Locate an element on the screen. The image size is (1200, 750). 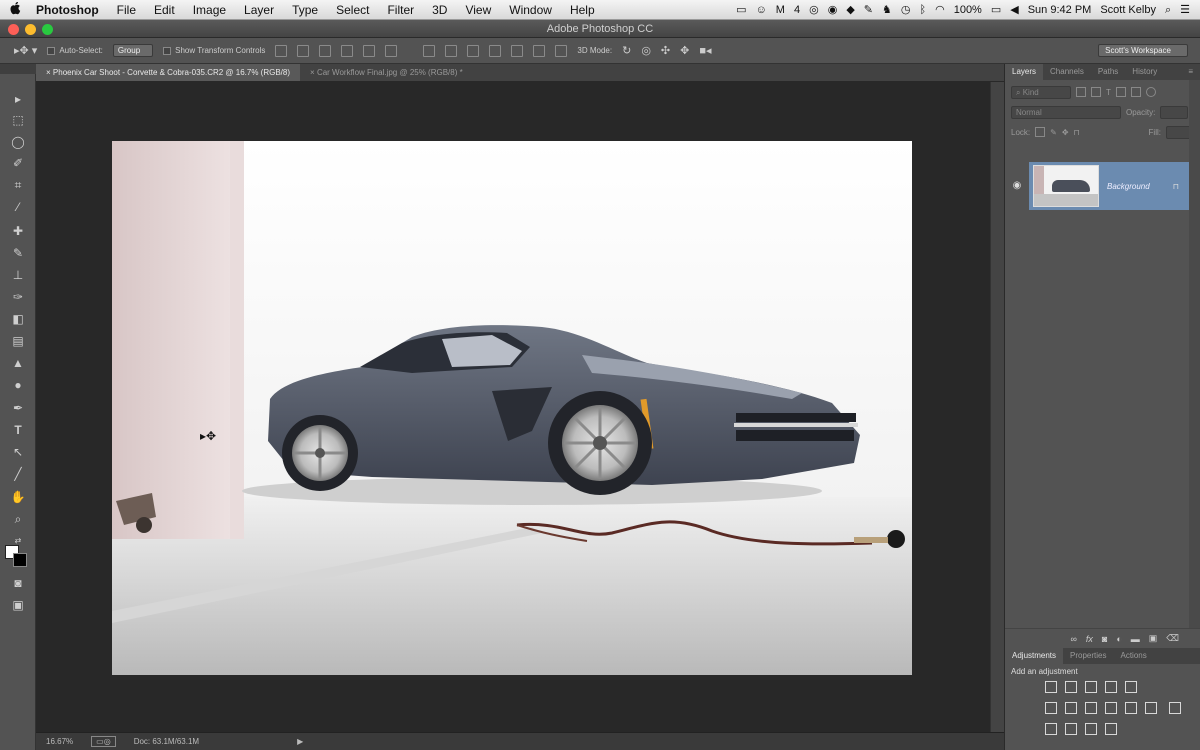
menu-file: File is located at coordinates (126, 10).